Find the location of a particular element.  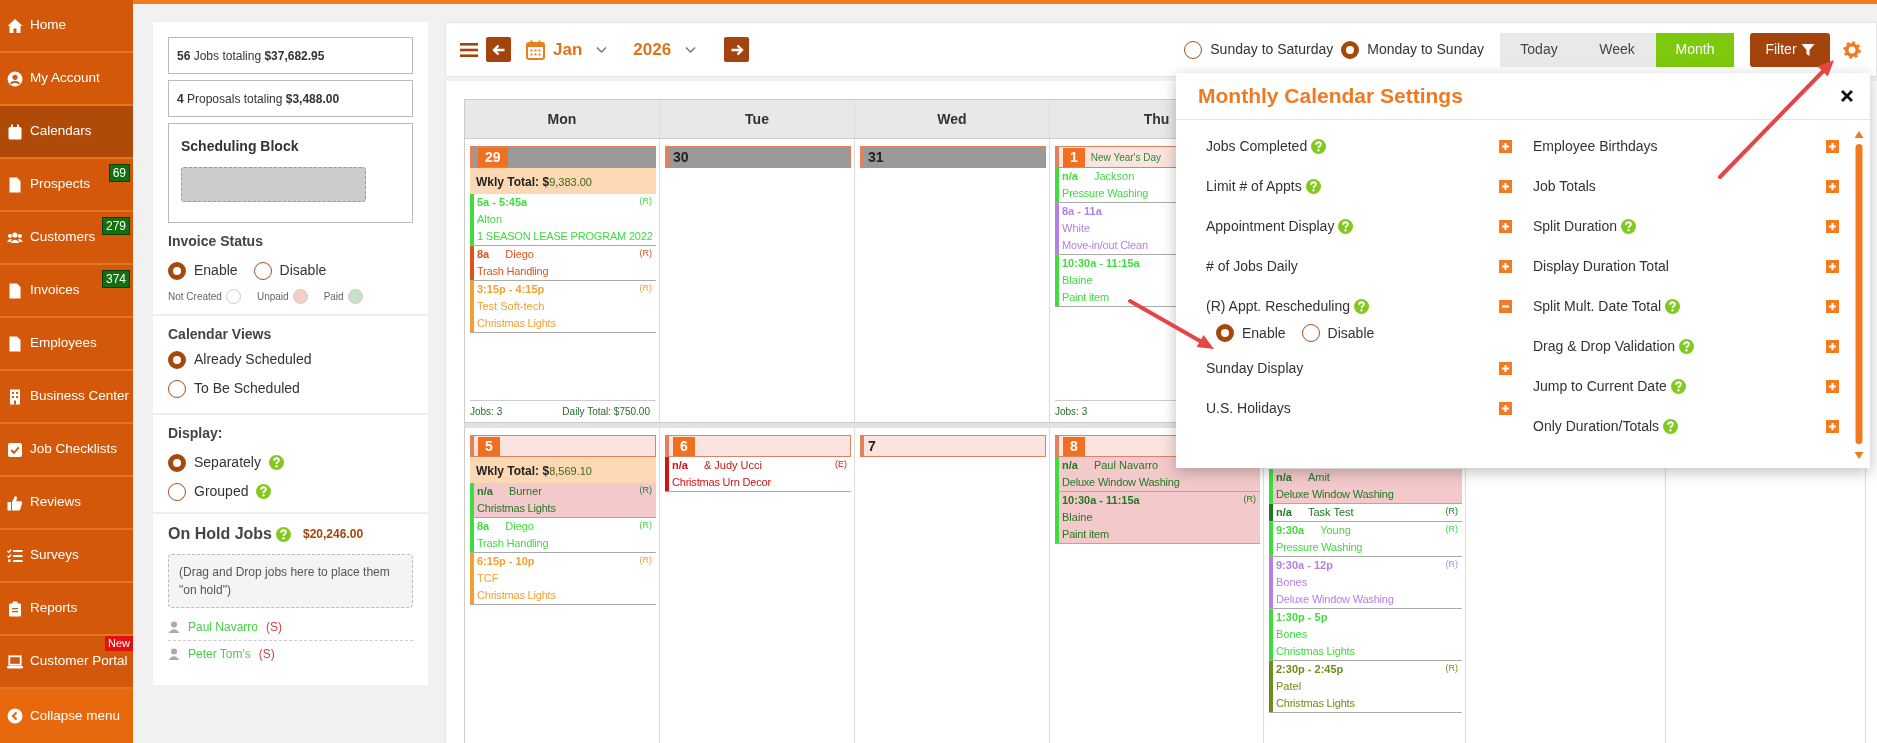

legend-label: Paid is located at coordinates (333, 297).